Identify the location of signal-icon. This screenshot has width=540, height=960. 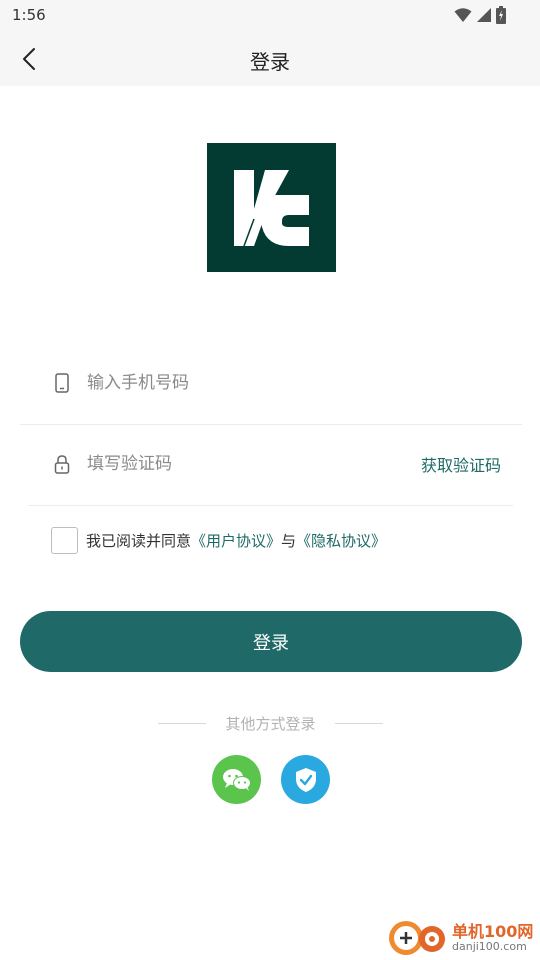
(484, 15).